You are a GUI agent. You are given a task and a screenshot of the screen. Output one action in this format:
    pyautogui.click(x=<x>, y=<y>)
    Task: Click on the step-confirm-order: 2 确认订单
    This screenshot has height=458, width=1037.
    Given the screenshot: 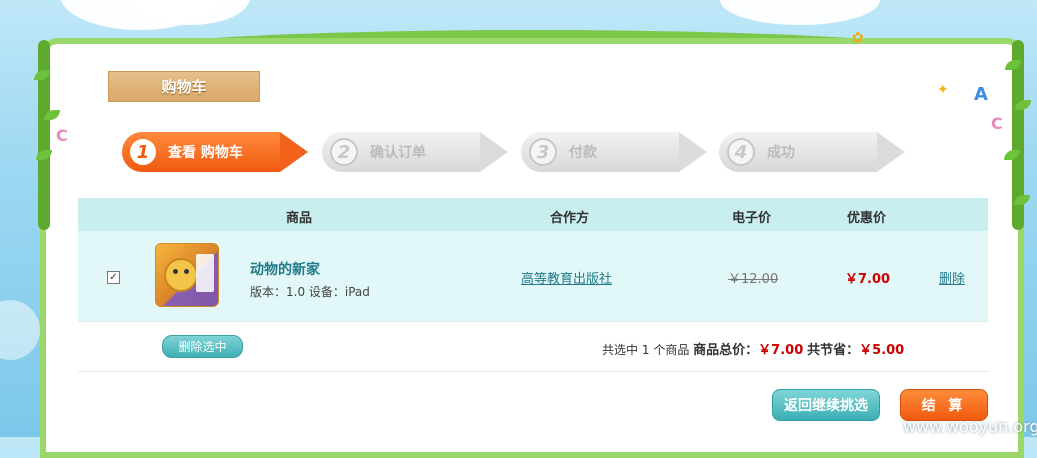 What is the action you would take?
    pyautogui.click(x=415, y=152)
    